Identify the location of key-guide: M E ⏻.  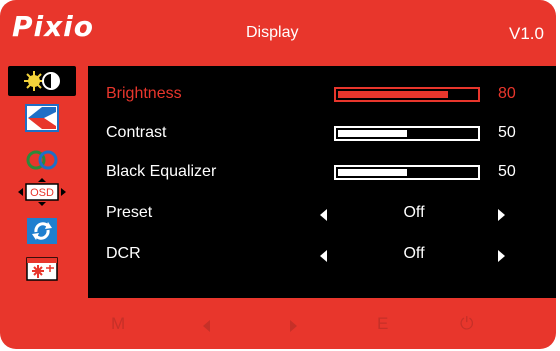
(278, 323).